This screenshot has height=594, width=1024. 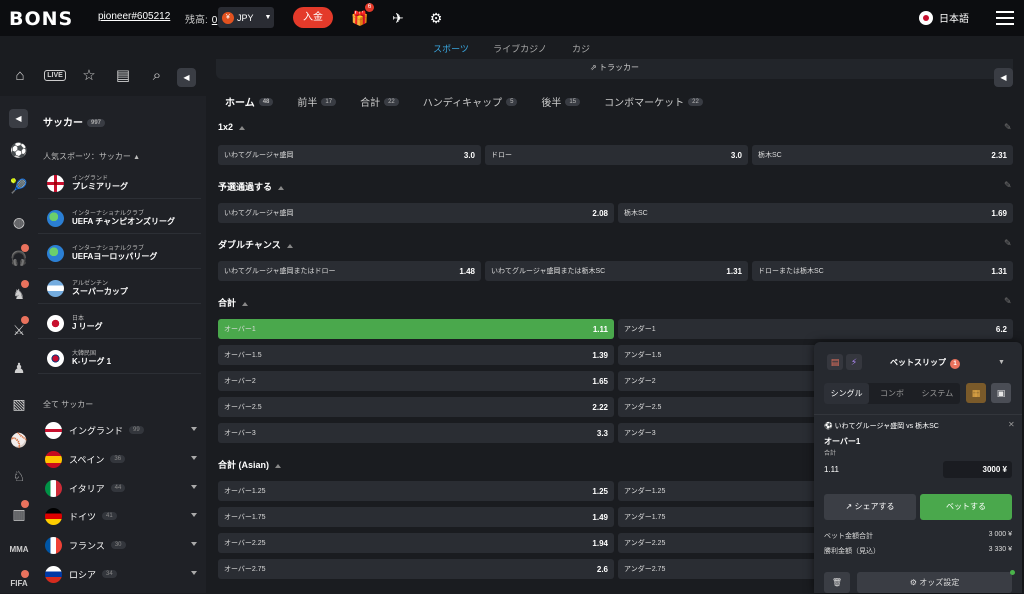 What do you see at coordinates (1005, 18) in the screenshot?
I see `menu-icon` at bounding box center [1005, 18].